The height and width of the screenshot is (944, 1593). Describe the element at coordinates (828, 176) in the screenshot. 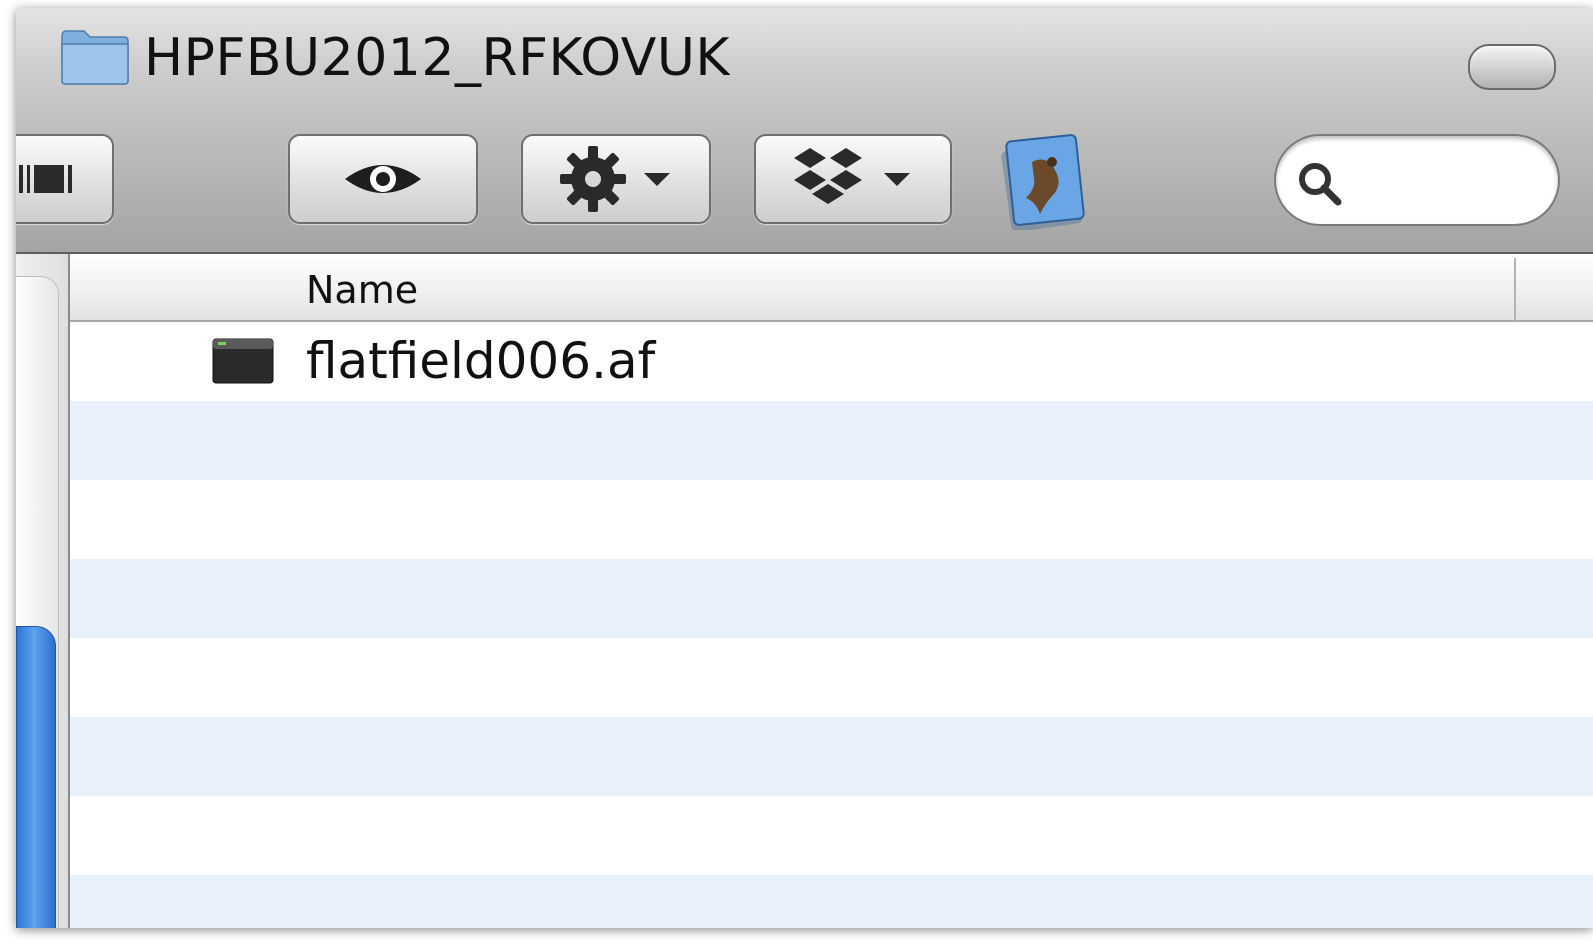

I see `dropbox-icon` at that location.